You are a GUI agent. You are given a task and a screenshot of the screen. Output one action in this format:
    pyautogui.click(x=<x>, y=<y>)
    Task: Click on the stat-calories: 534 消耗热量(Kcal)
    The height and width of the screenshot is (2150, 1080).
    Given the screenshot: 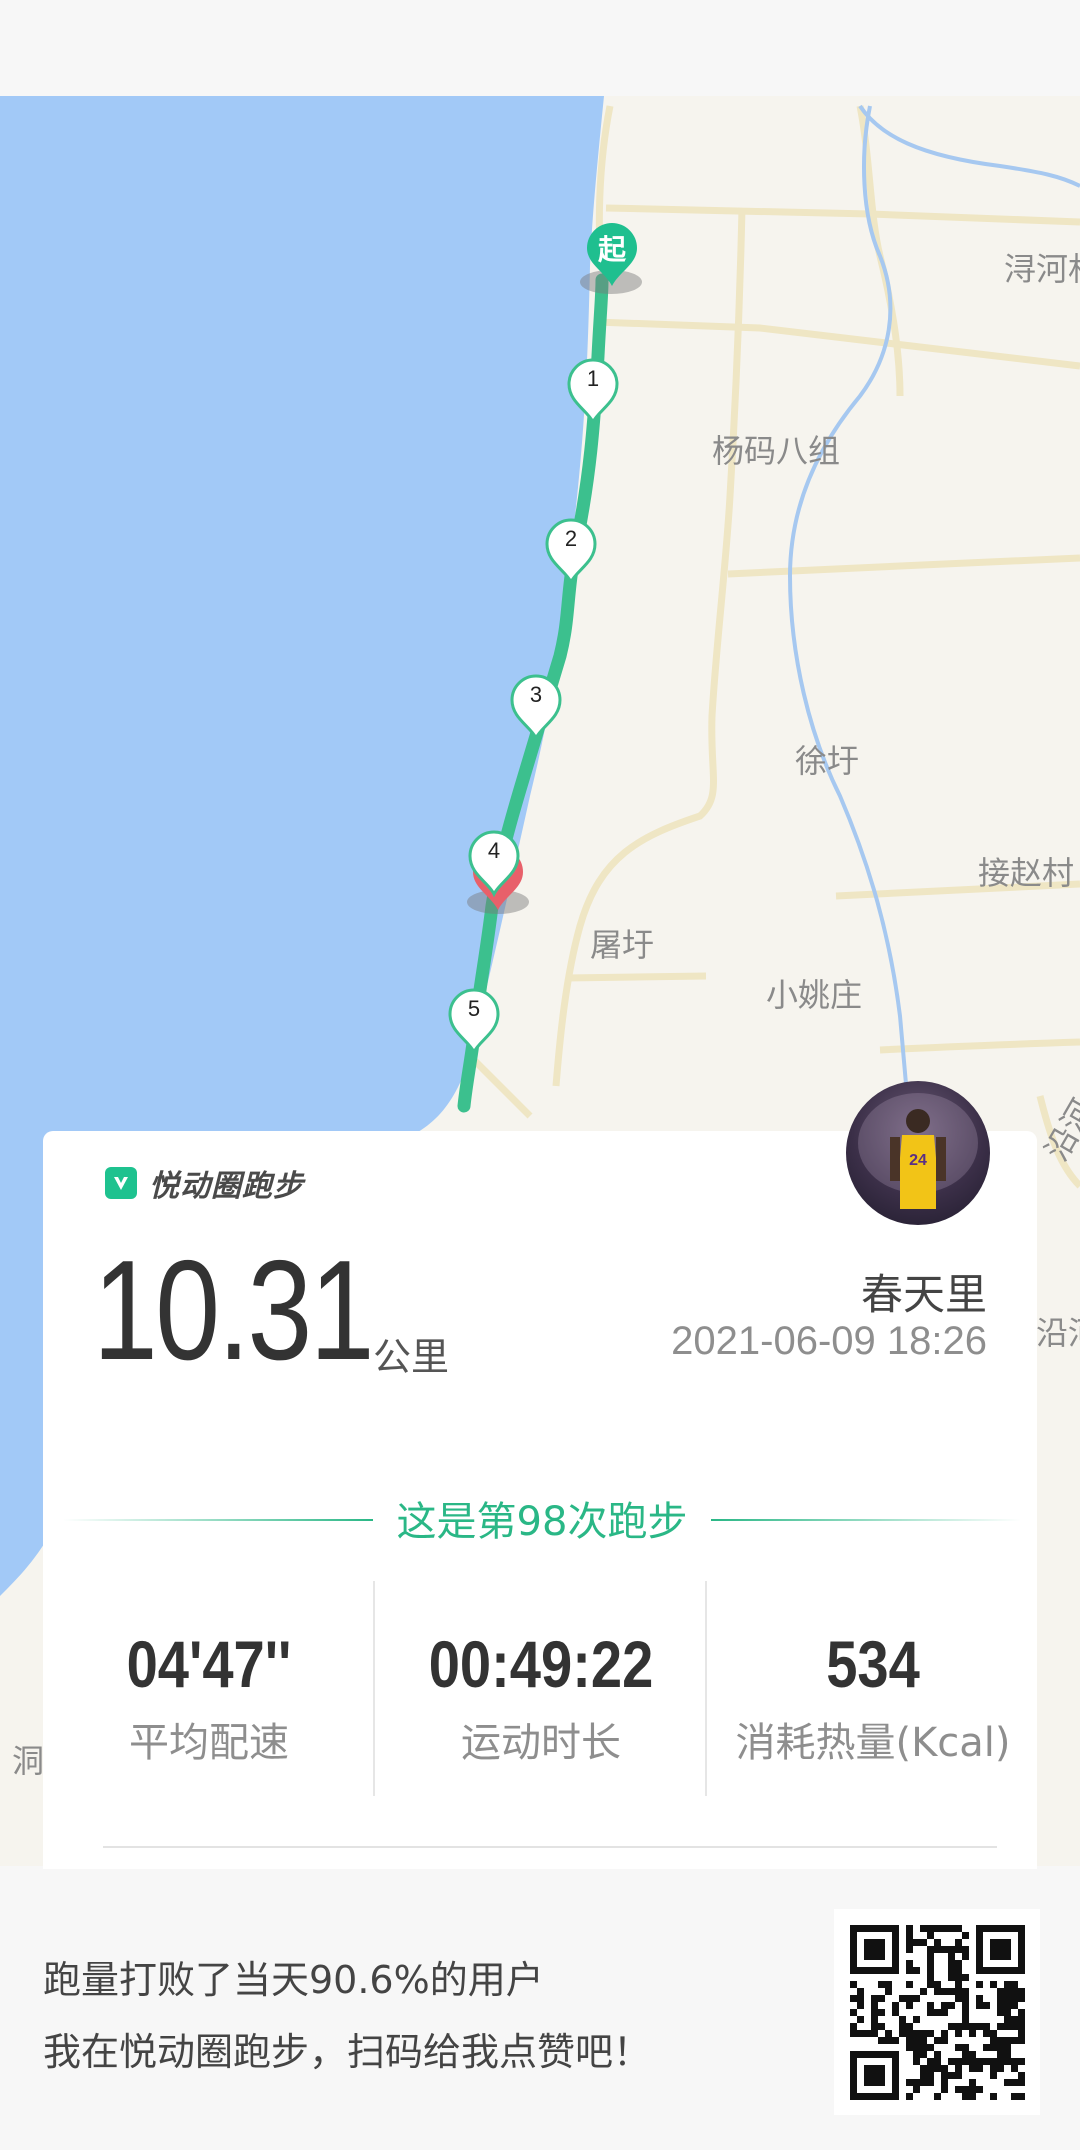 What is the action you would take?
    pyautogui.click(x=873, y=1688)
    